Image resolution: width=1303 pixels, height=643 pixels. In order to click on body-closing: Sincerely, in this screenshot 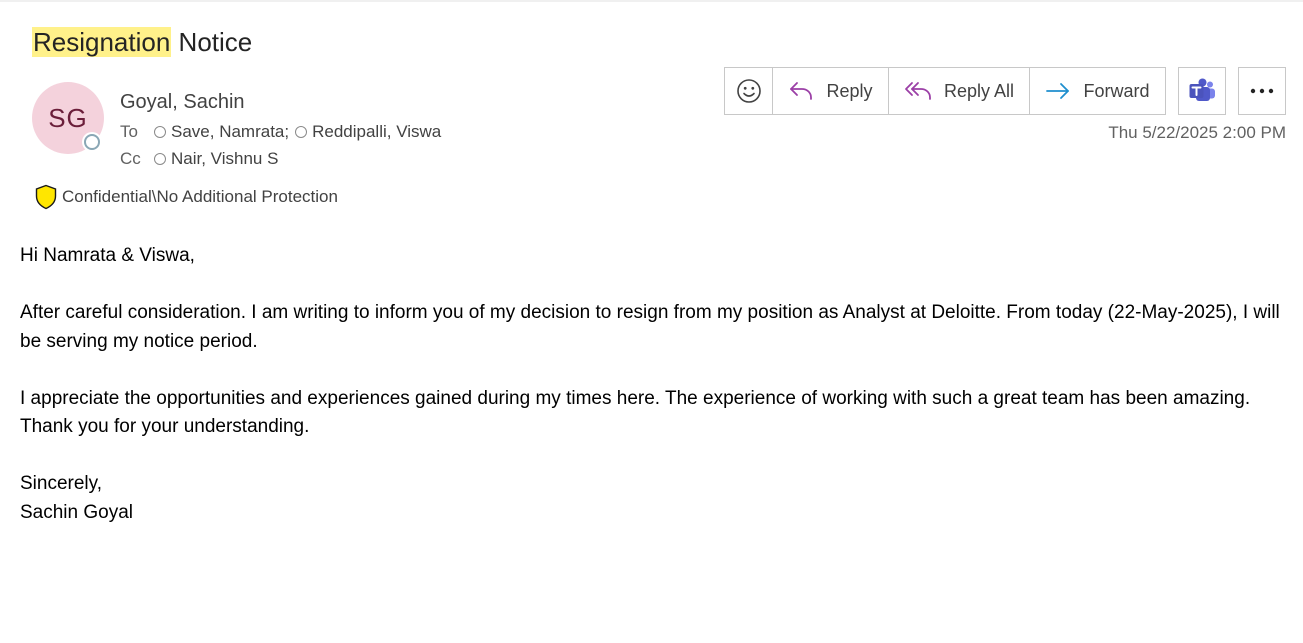, I will do `click(61, 483)`.